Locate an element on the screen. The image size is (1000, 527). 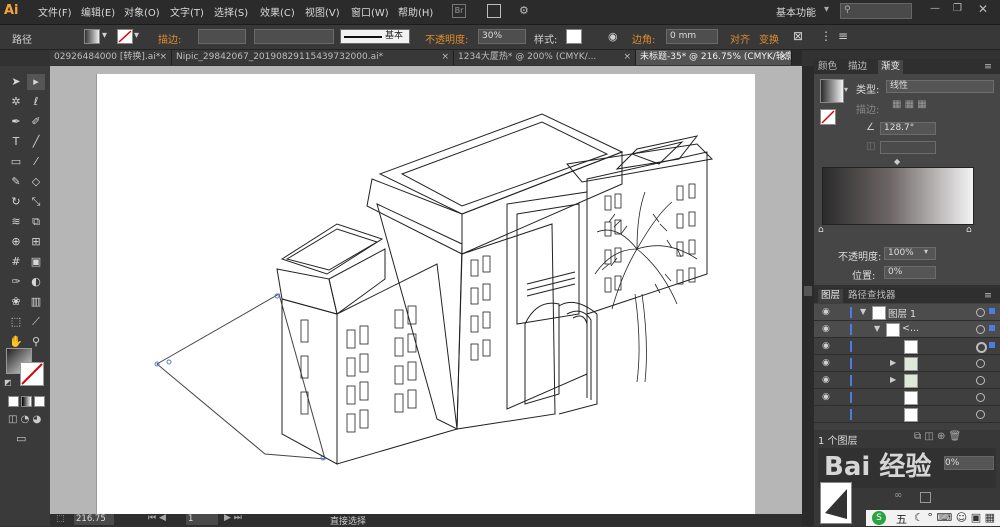
variable-width-profile is located at coordinates (294, 36).